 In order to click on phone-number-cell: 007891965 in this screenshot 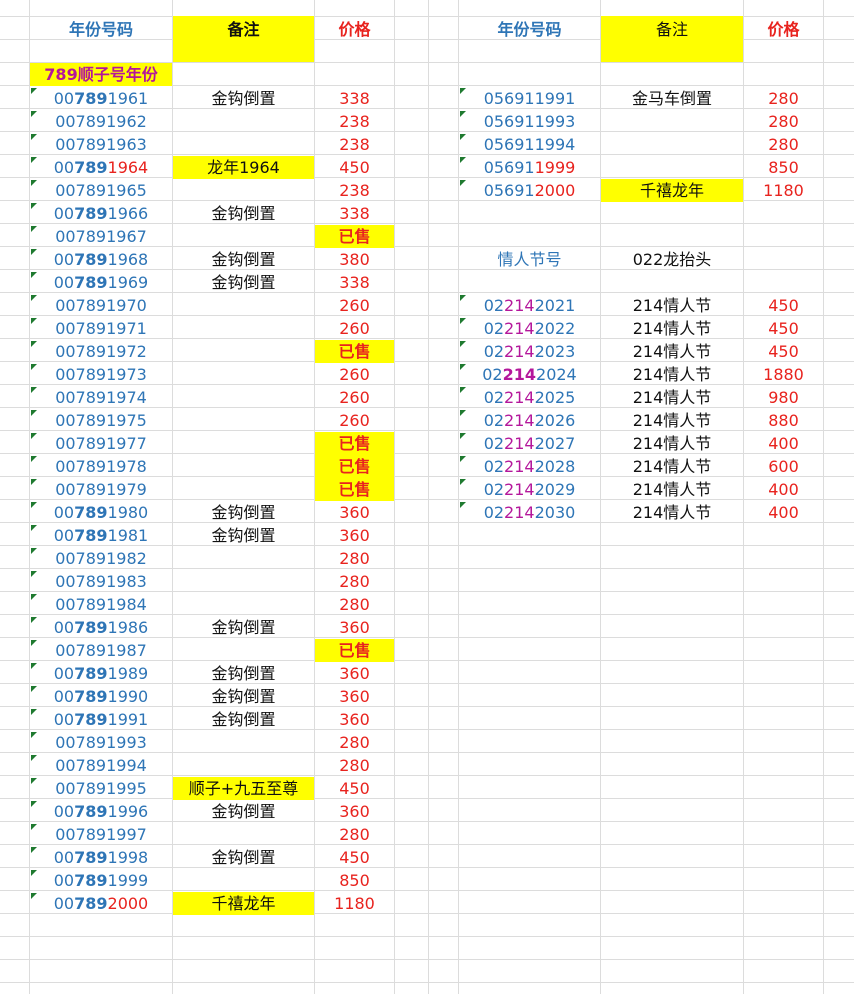, I will do `click(101, 190)`.